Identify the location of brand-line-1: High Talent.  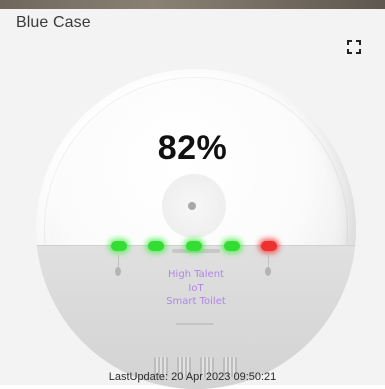
(196, 274).